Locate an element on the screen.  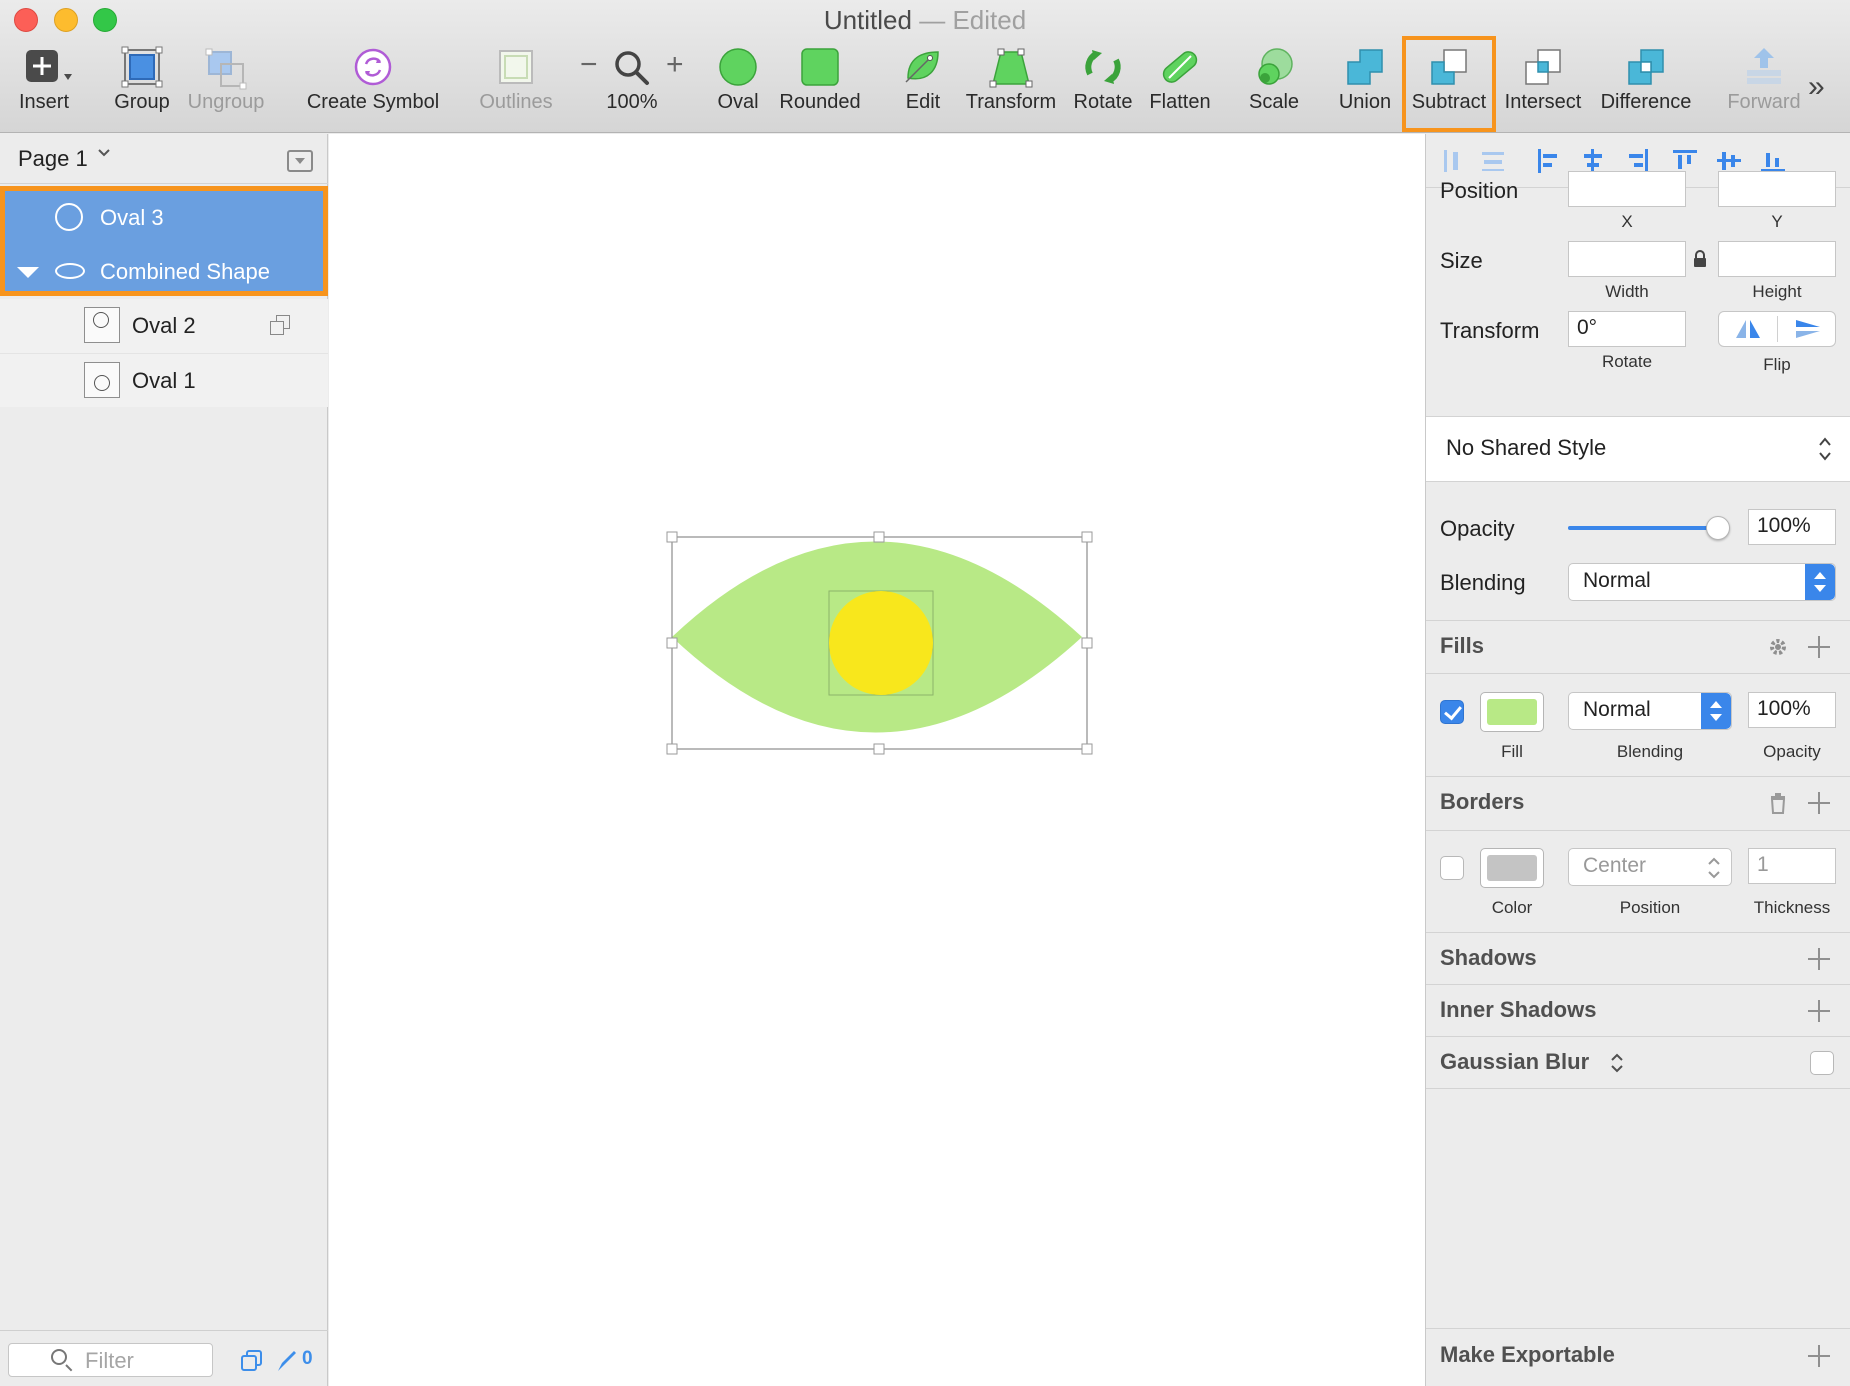
opacity-slider-knob is located at coordinates (1718, 528).